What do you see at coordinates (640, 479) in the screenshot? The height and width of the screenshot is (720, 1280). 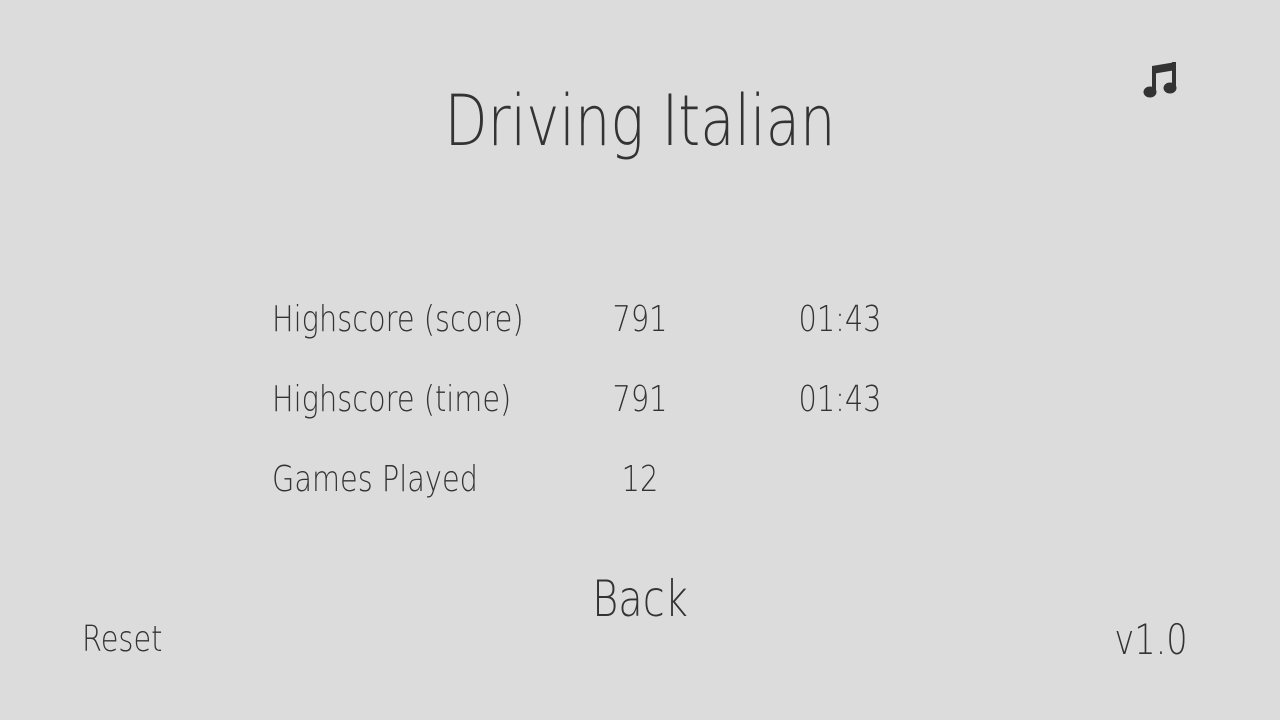 I see `stat-value: 12` at bounding box center [640, 479].